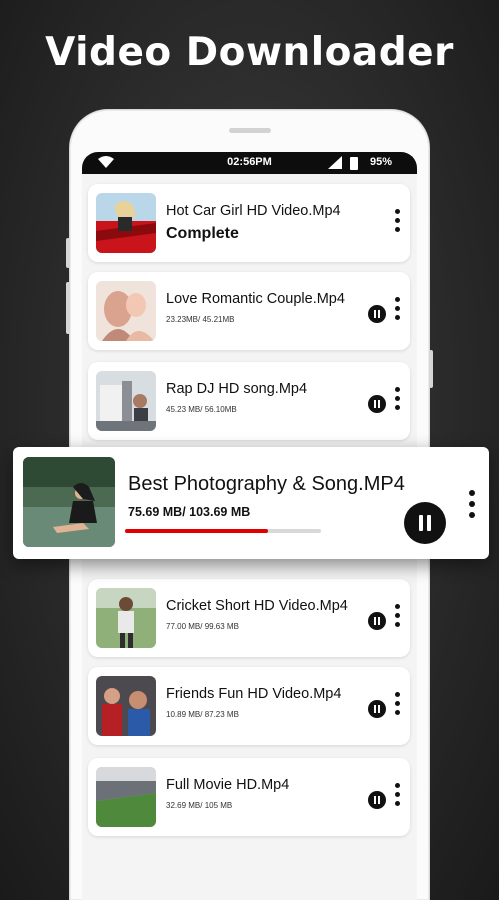 The height and width of the screenshot is (900, 499). Describe the element at coordinates (249, 52) in the screenshot. I see `app-headline: Video Downloader` at that location.